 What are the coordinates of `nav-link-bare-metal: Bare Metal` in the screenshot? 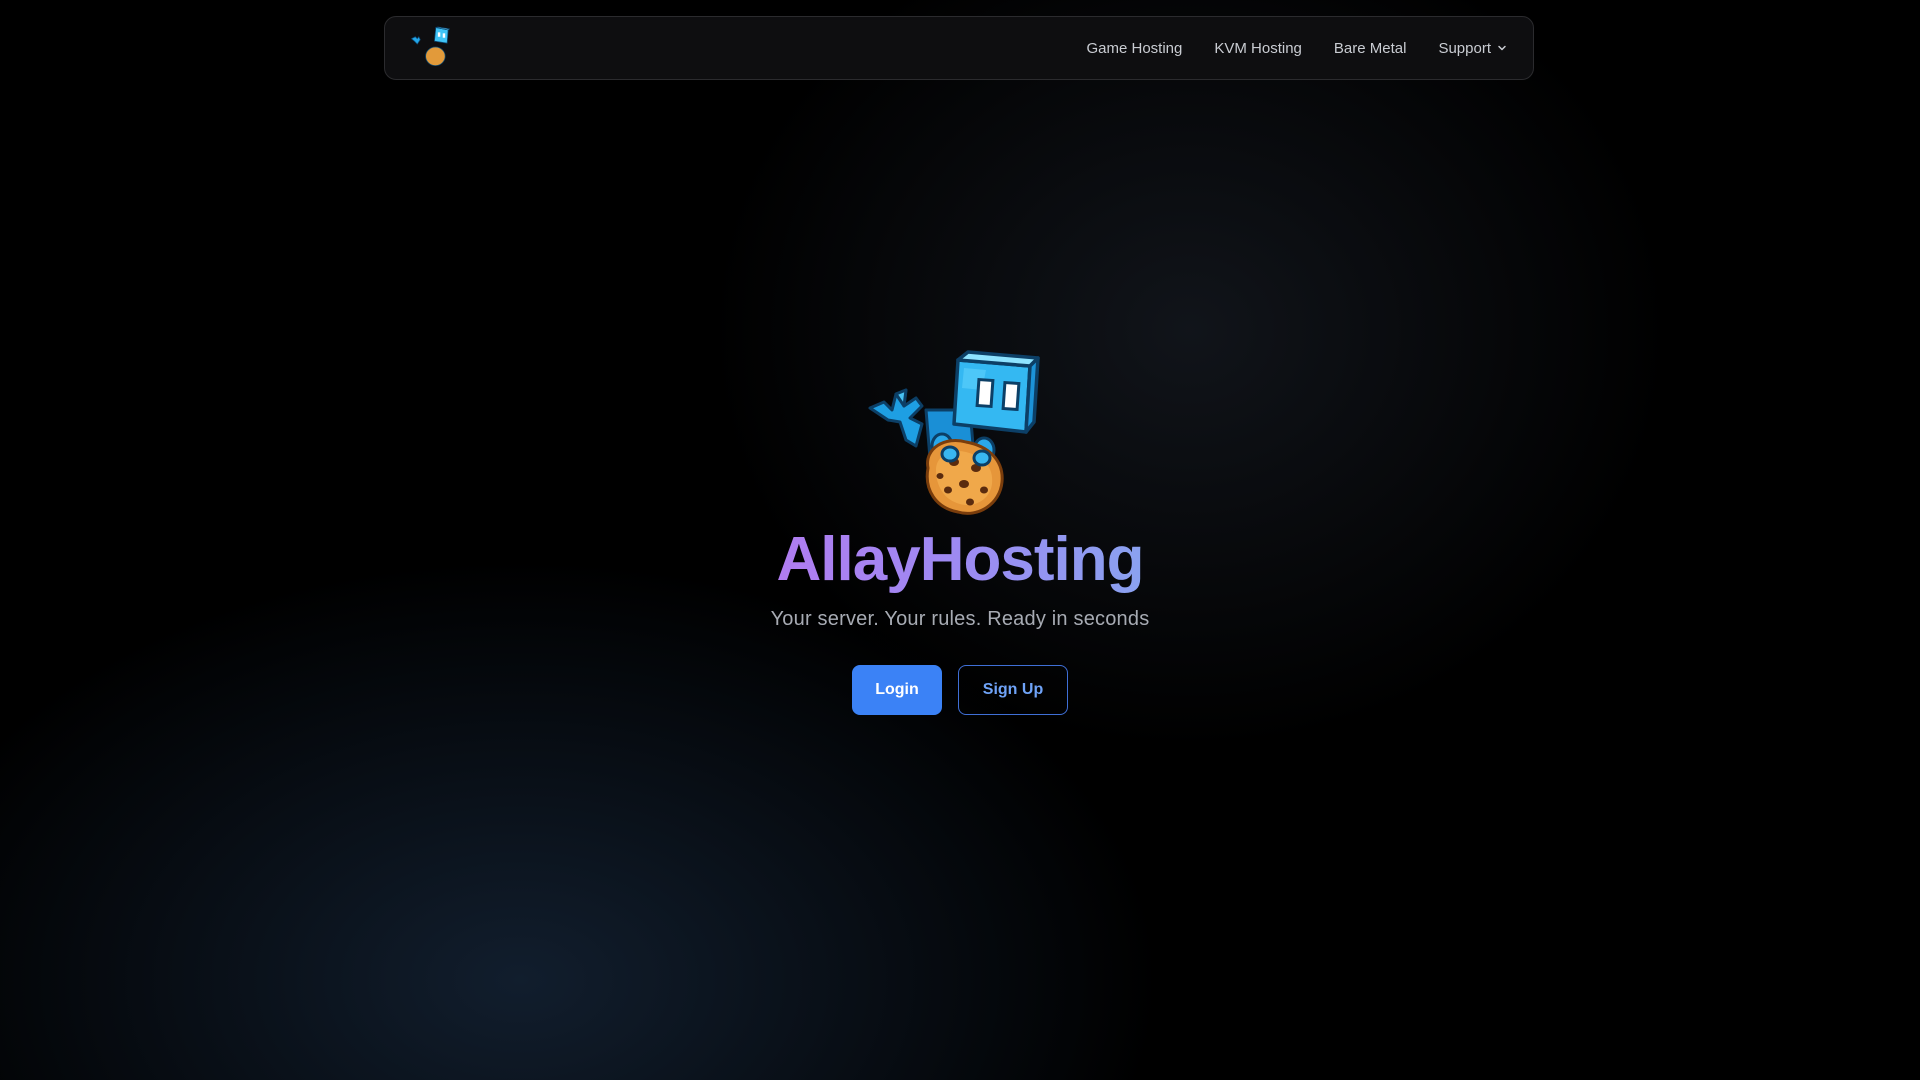 It's located at (1370, 48).